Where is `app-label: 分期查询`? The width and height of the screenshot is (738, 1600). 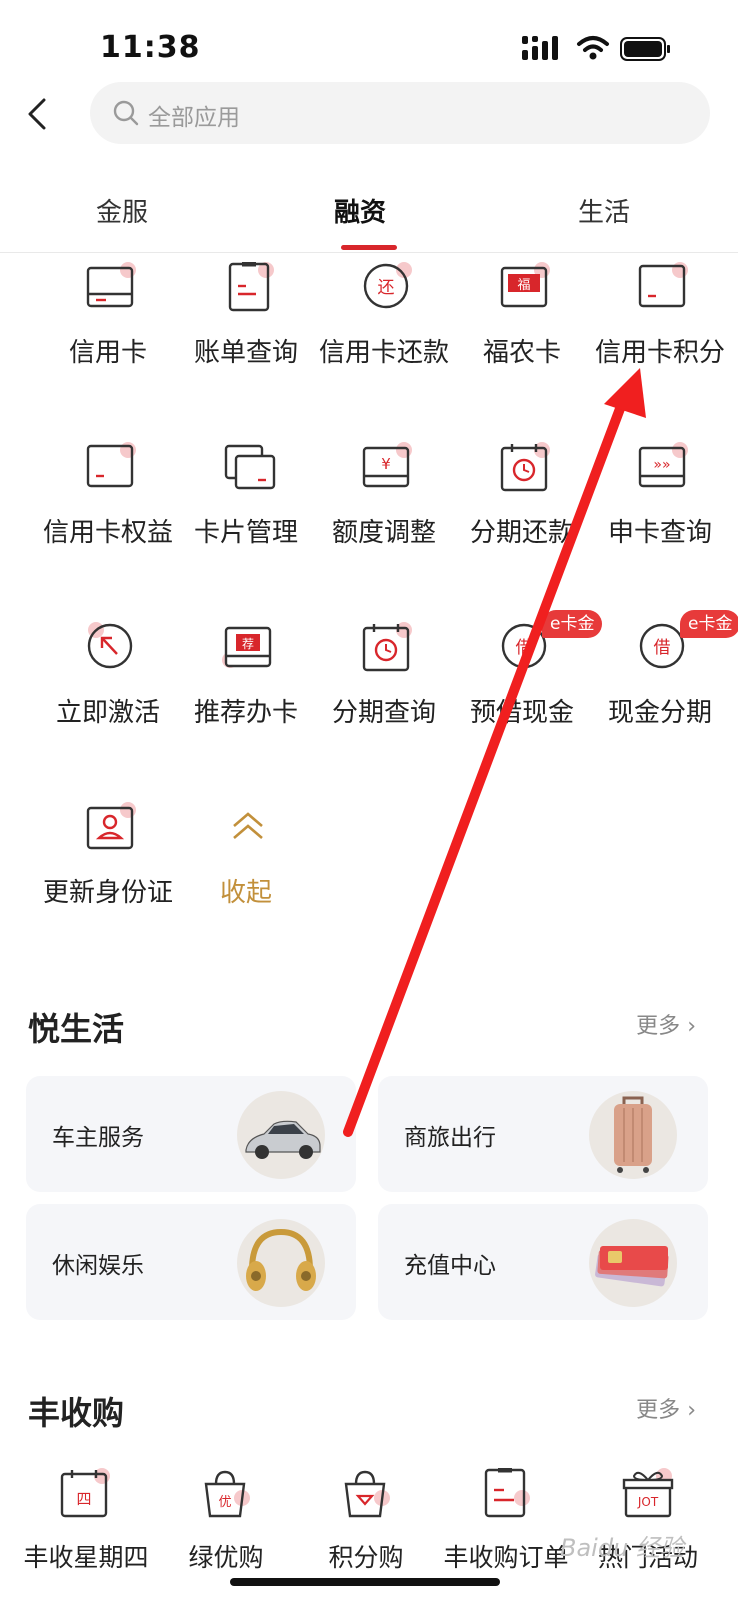
app-label: 分期查询 is located at coordinates (383, 713).